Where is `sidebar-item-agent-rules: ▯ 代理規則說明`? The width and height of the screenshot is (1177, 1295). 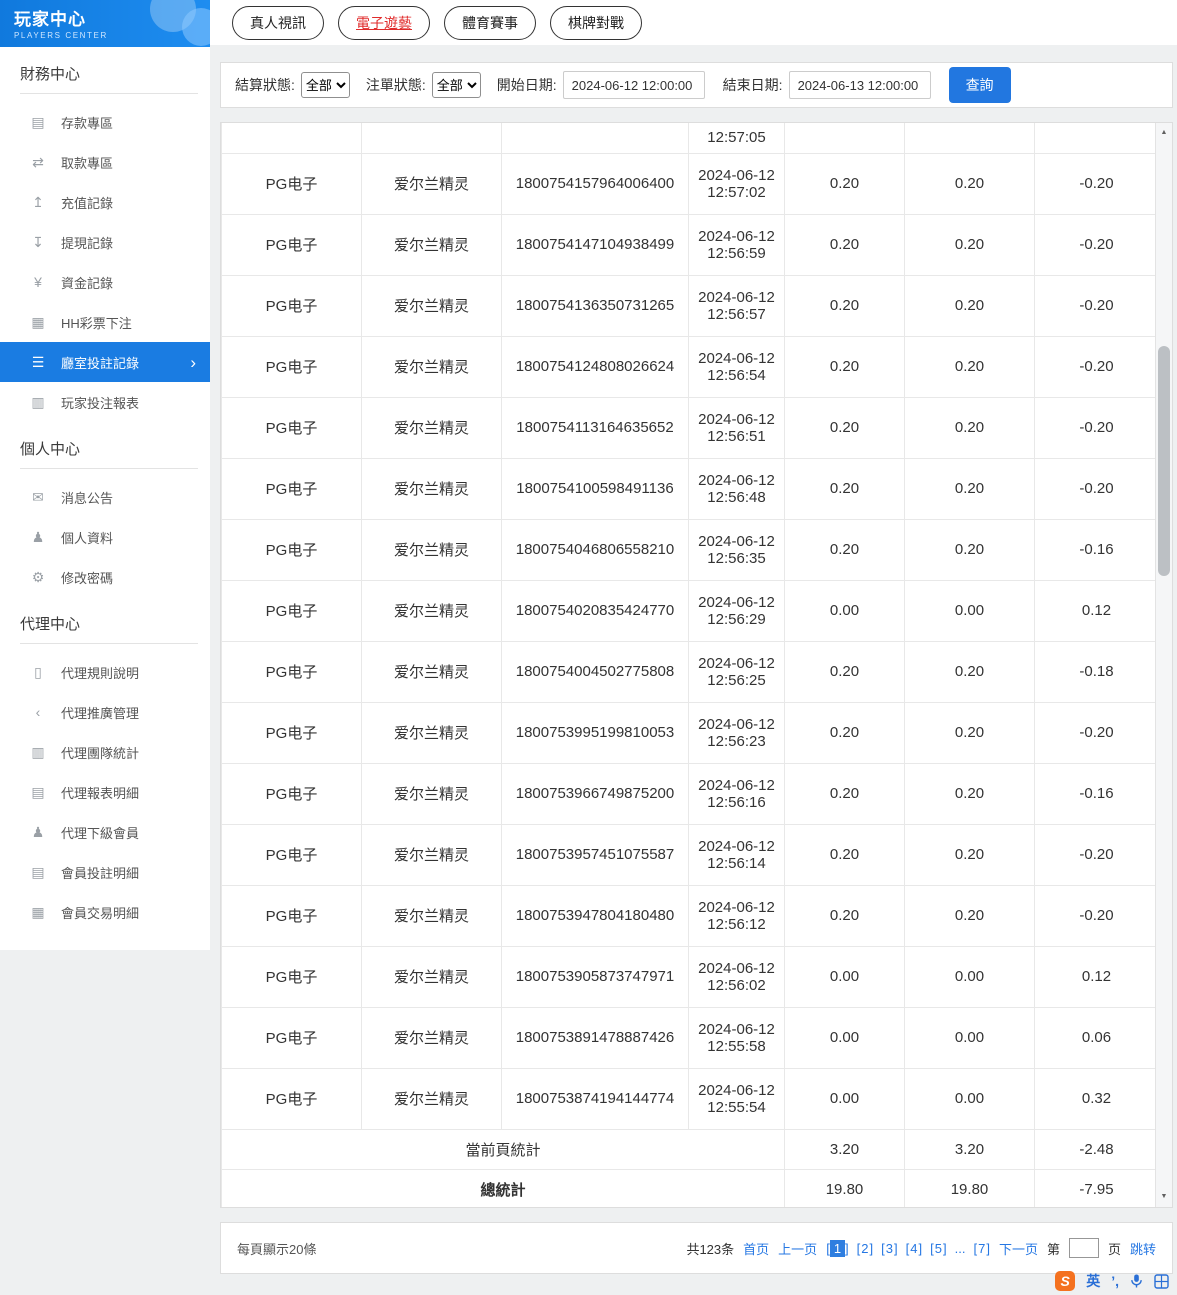 sidebar-item-agent-rules: ▯ 代理規則說明 is located at coordinates (105, 672).